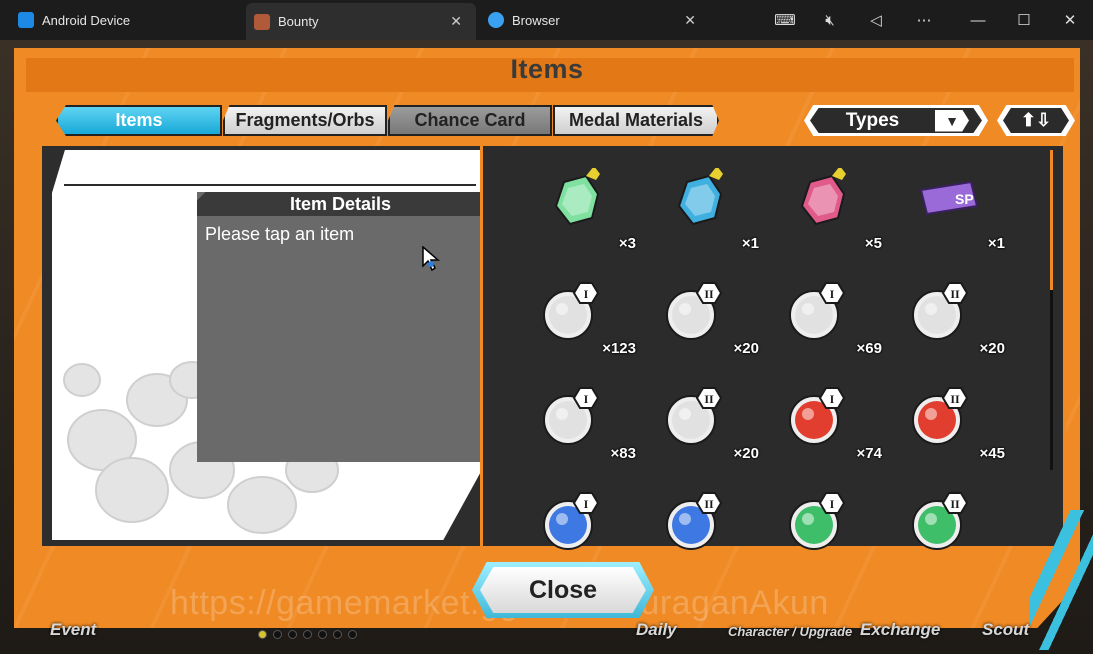 This screenshot has width=1093, height=654. What do you see at coordinates (949, 198) in the screenshot?
I see `sp-ticket-icon: SP` at bounding box center [949, 198].